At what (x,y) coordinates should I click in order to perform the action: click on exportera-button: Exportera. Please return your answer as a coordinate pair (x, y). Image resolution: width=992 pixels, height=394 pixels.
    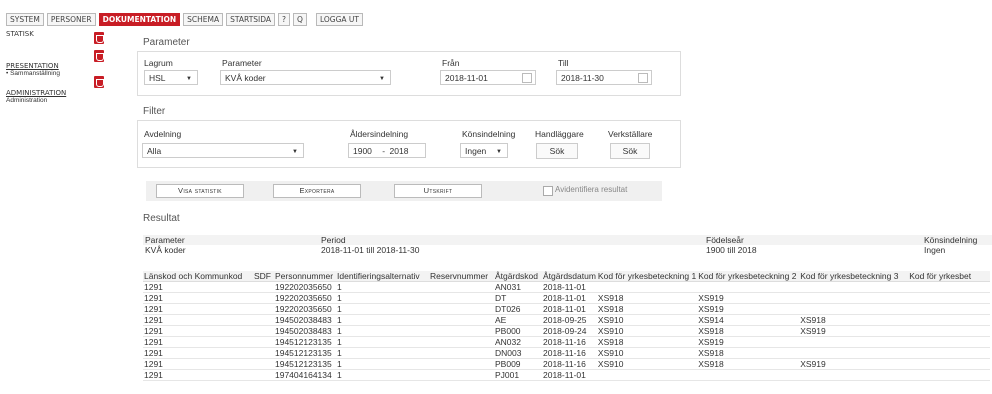
    Looking at the image, I should click on (317, 191).